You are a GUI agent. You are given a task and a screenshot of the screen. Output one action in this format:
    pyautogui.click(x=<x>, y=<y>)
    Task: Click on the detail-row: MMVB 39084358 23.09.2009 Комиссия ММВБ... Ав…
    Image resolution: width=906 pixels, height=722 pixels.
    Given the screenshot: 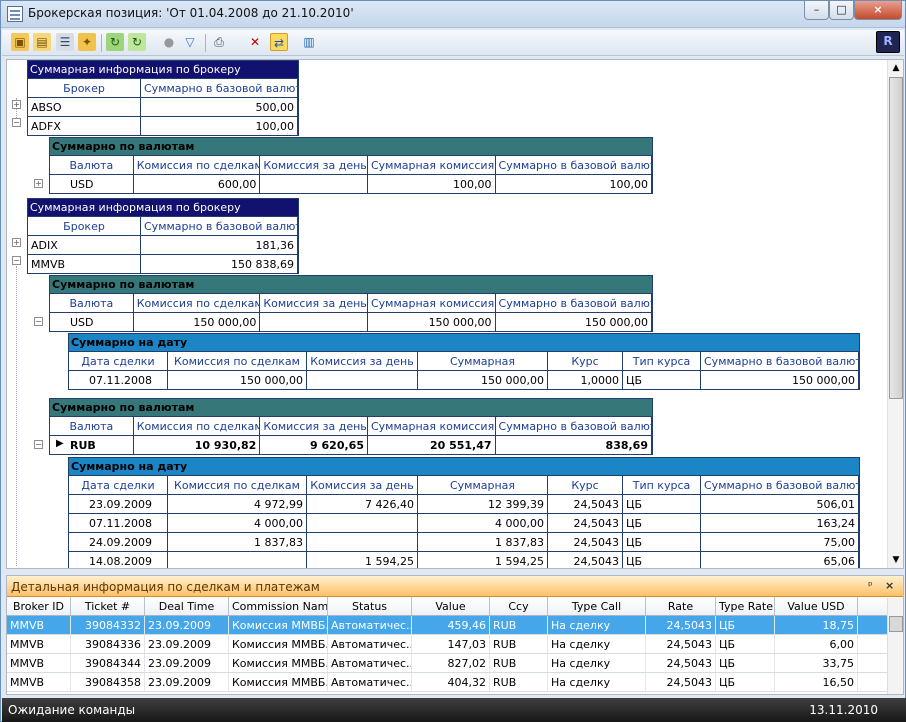 What is the action you would take?
    pyautogui.click(x=455, y=682)
    